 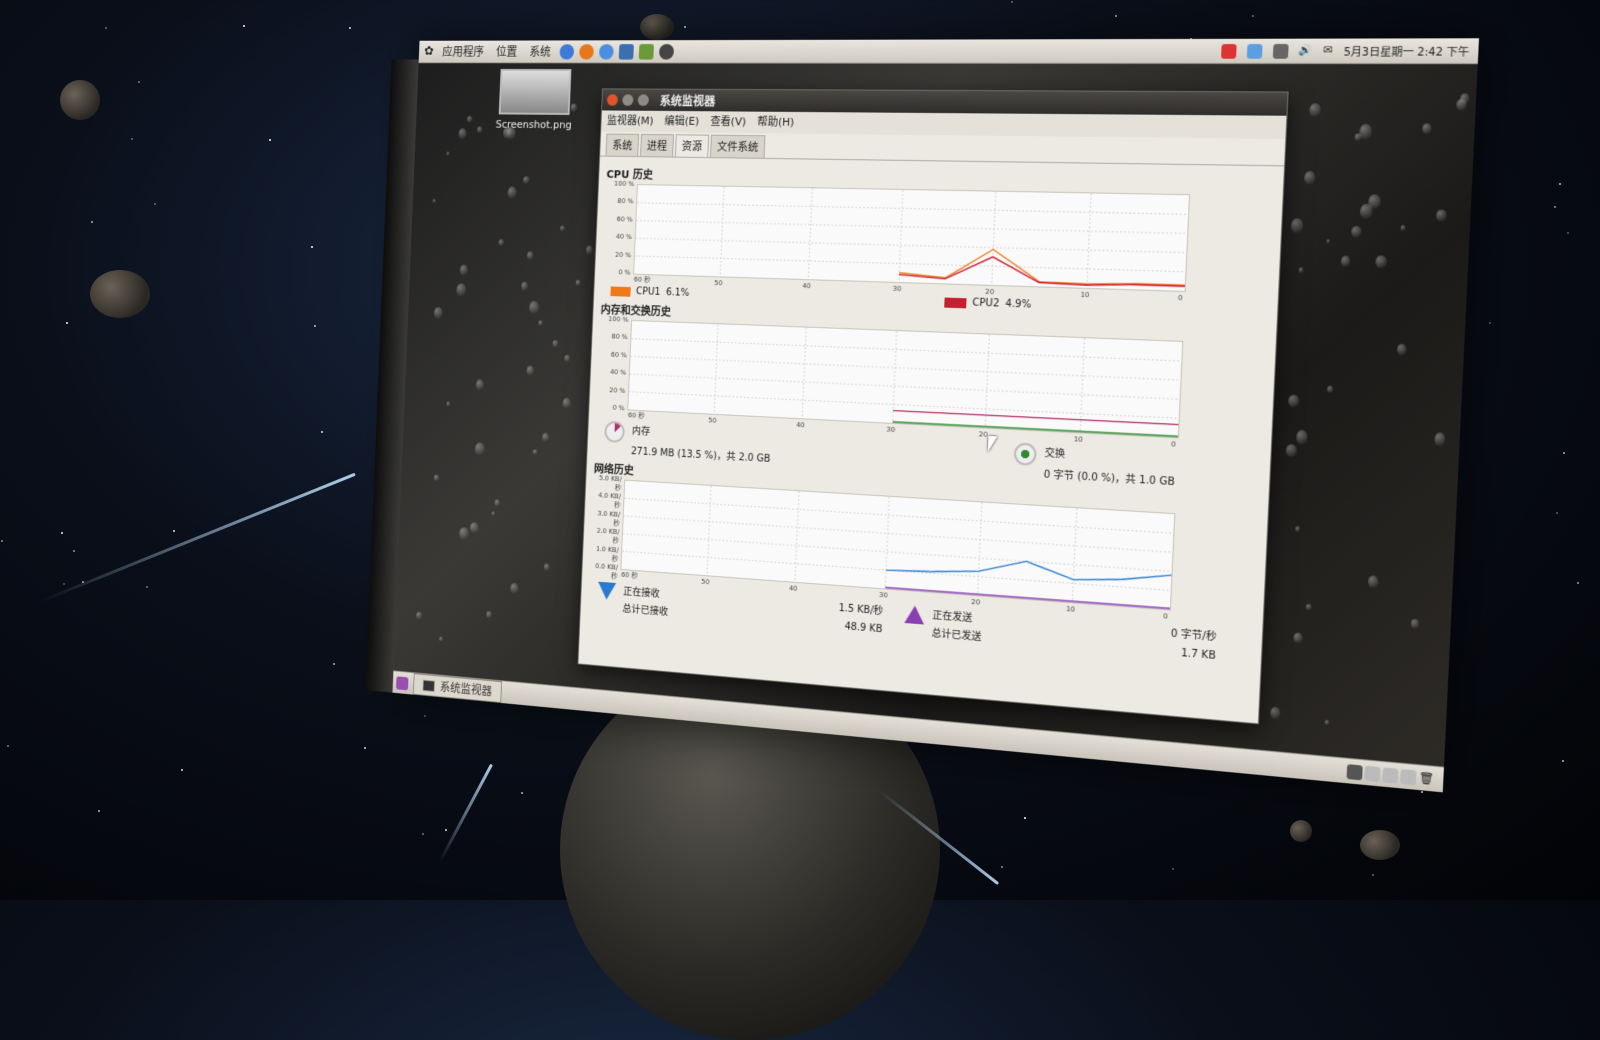 What do you see at coordinates (610, 407) in the screenshot?
I see `memory-y-tick: 0 %` at bounding box center [610, 407].